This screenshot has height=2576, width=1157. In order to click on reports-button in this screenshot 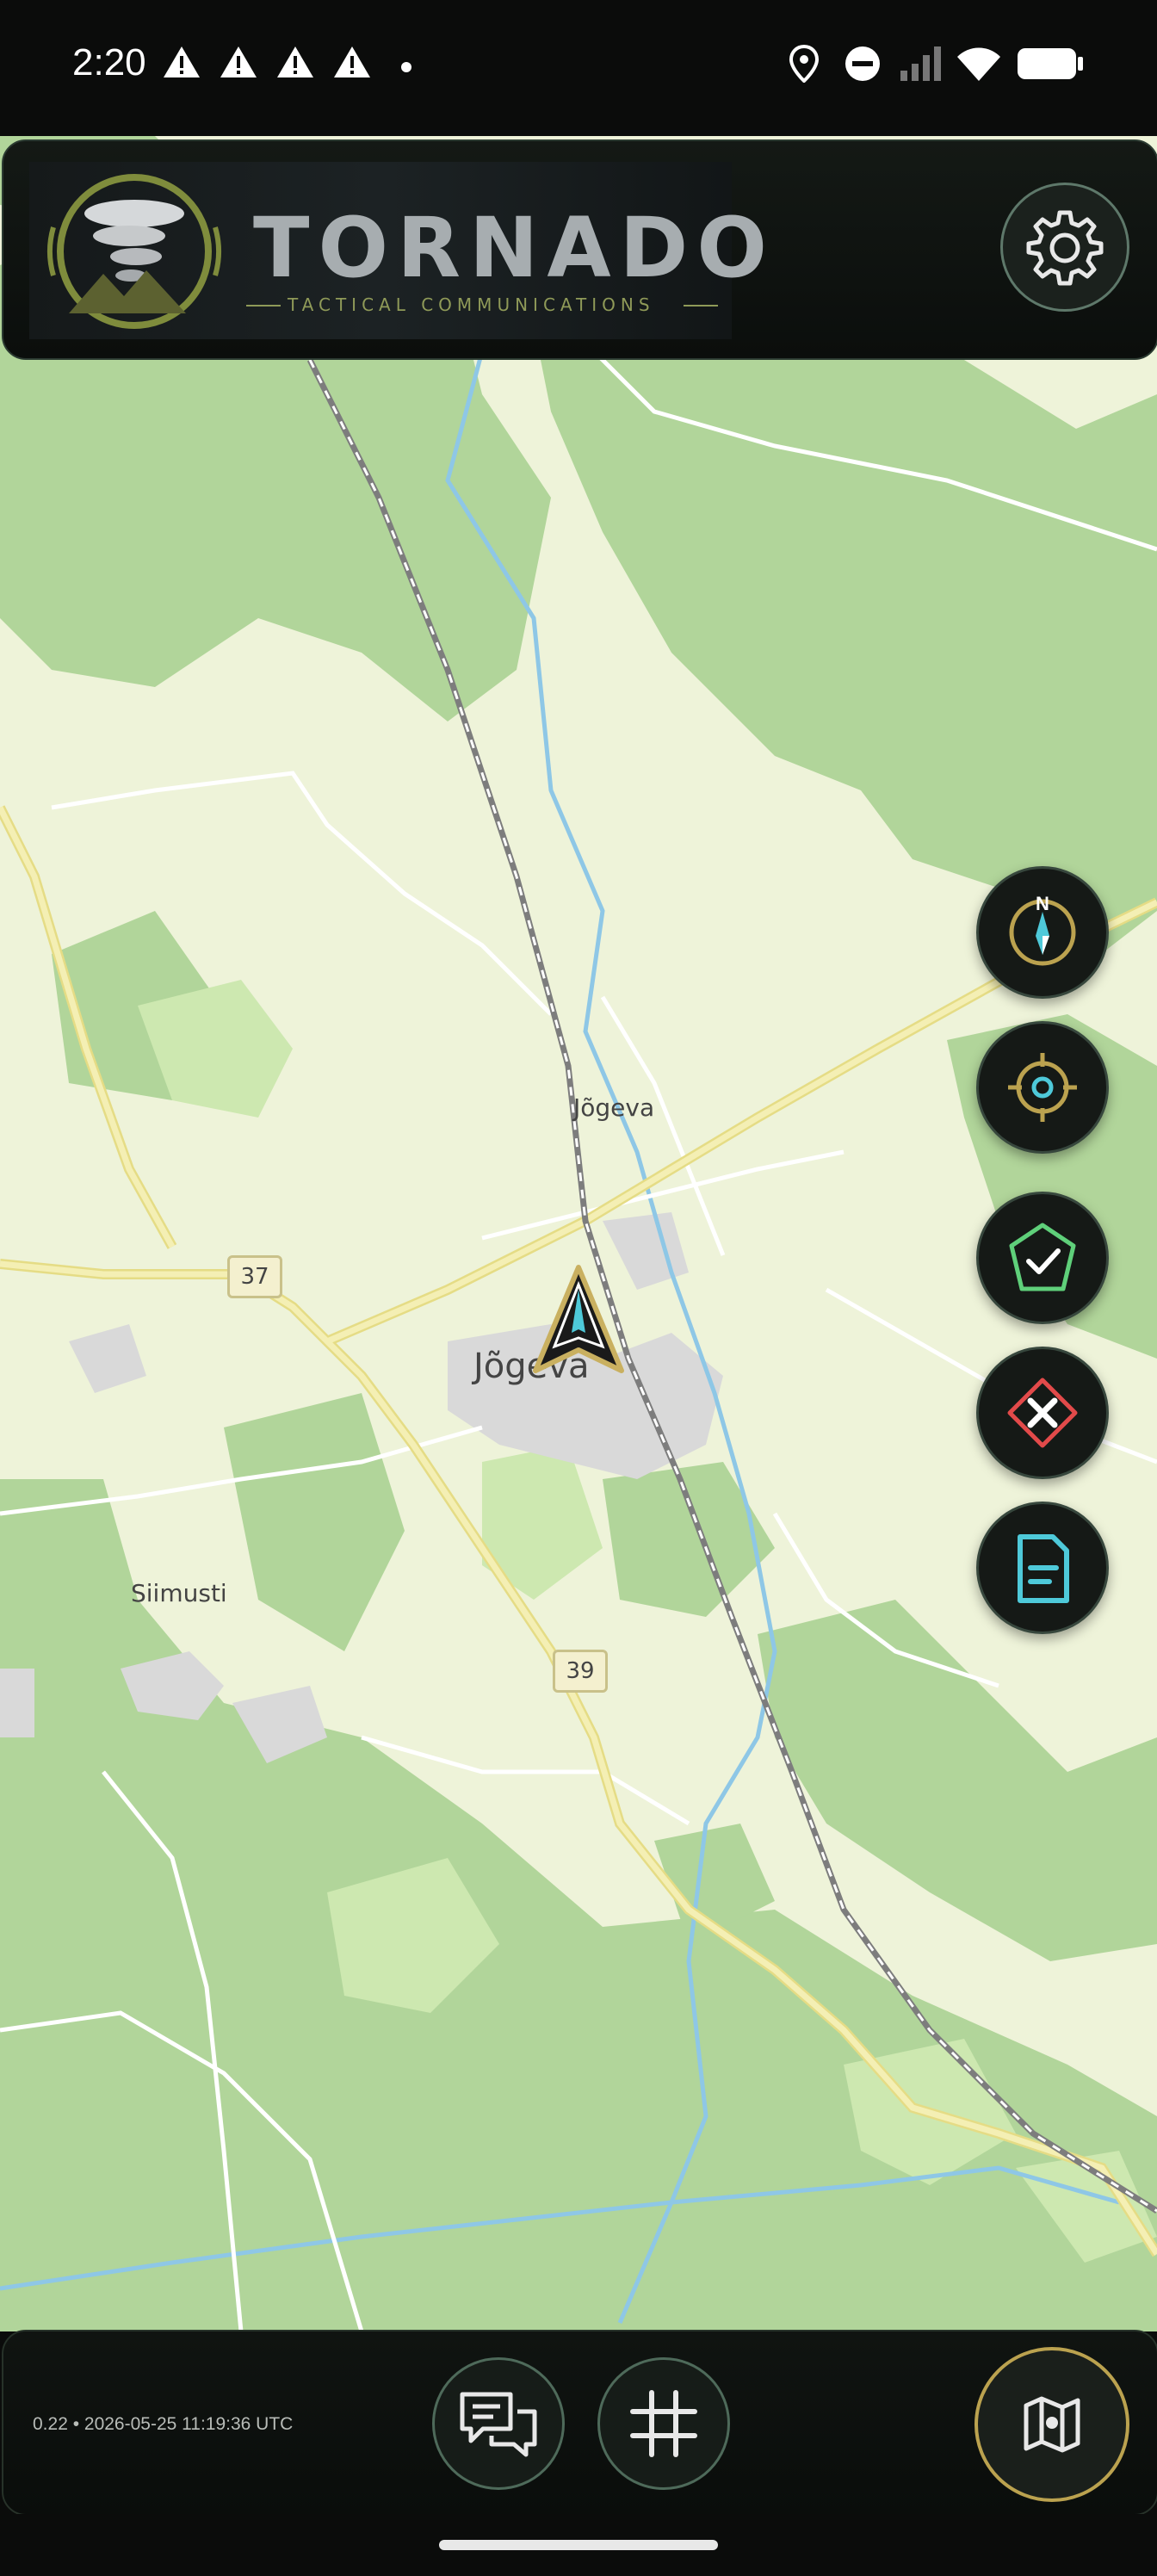, I will do `click(1043, 1568)`.